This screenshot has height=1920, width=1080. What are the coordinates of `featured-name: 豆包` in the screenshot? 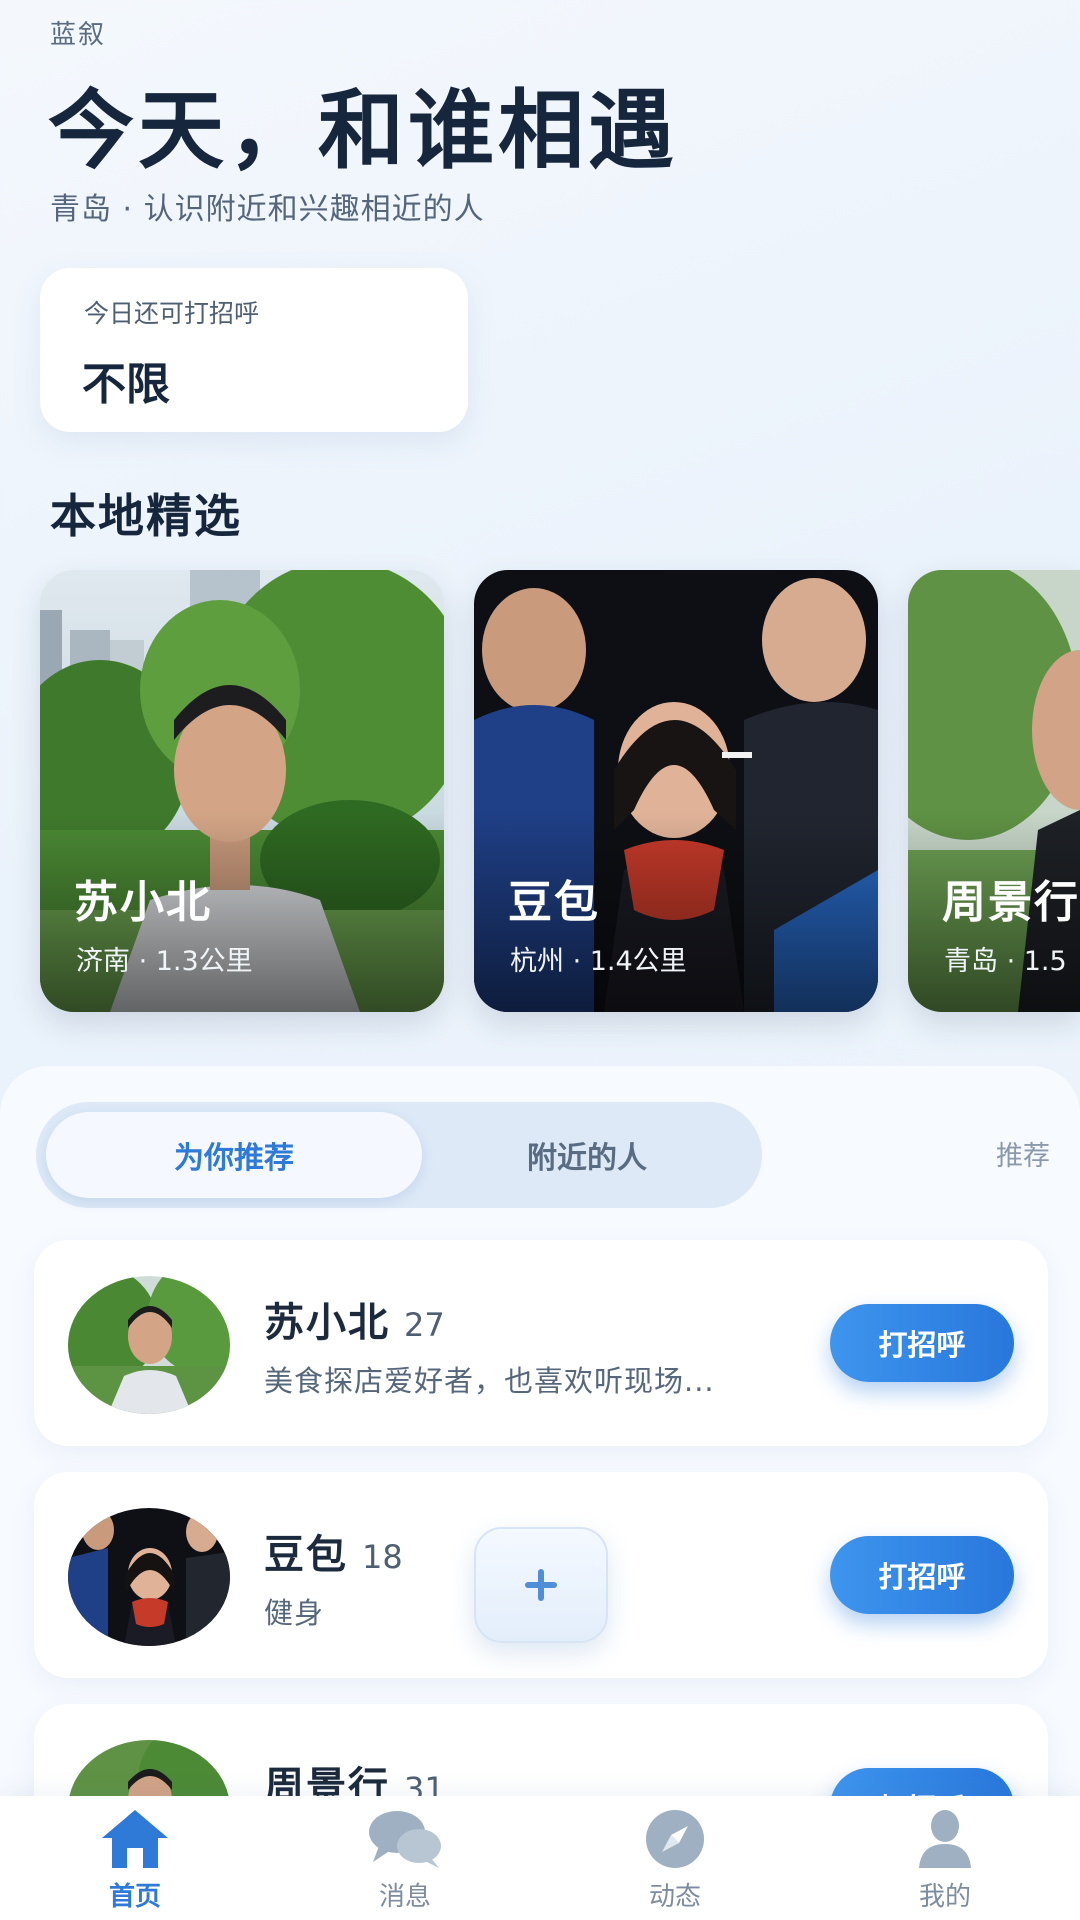 It's located at (554, 902).